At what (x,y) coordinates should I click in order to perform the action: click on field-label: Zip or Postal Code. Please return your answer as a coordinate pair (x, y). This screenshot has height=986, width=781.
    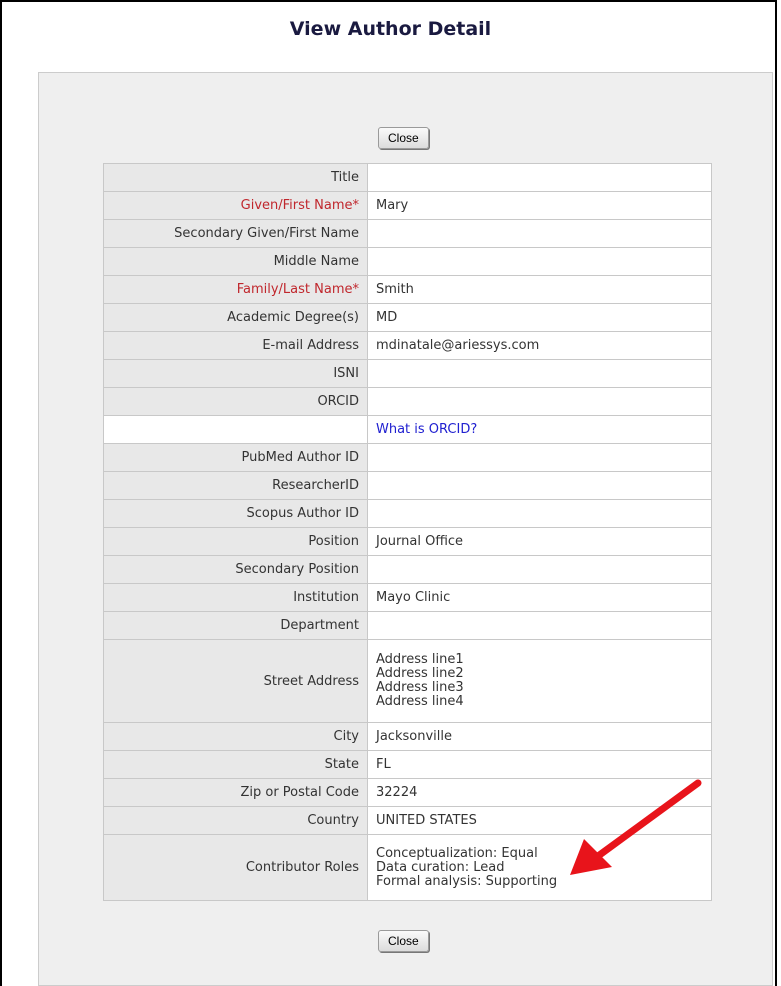
    Looking at the image, I should click on (235, 792).